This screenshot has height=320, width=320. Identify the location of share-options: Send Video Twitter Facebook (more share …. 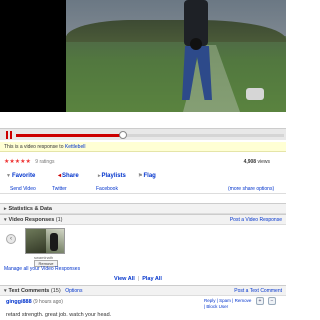
(143, 189).